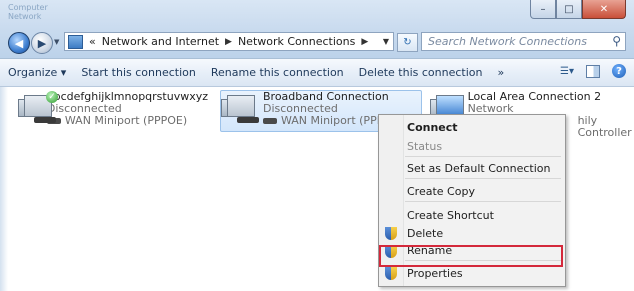 Image resolution: width=634 pixels, height=291 pixels. I want to click on recent-pages-dropdown-icon: ▼, so click(56, 42).